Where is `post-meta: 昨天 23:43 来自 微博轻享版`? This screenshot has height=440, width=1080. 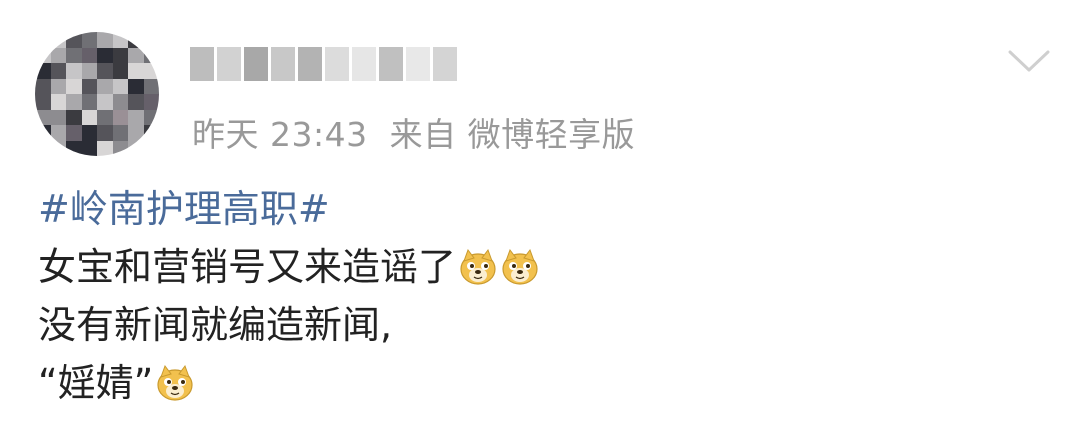
post-meta: 昨天 23:43 来自 微博轻享版 is located at coordinates (424, 132).